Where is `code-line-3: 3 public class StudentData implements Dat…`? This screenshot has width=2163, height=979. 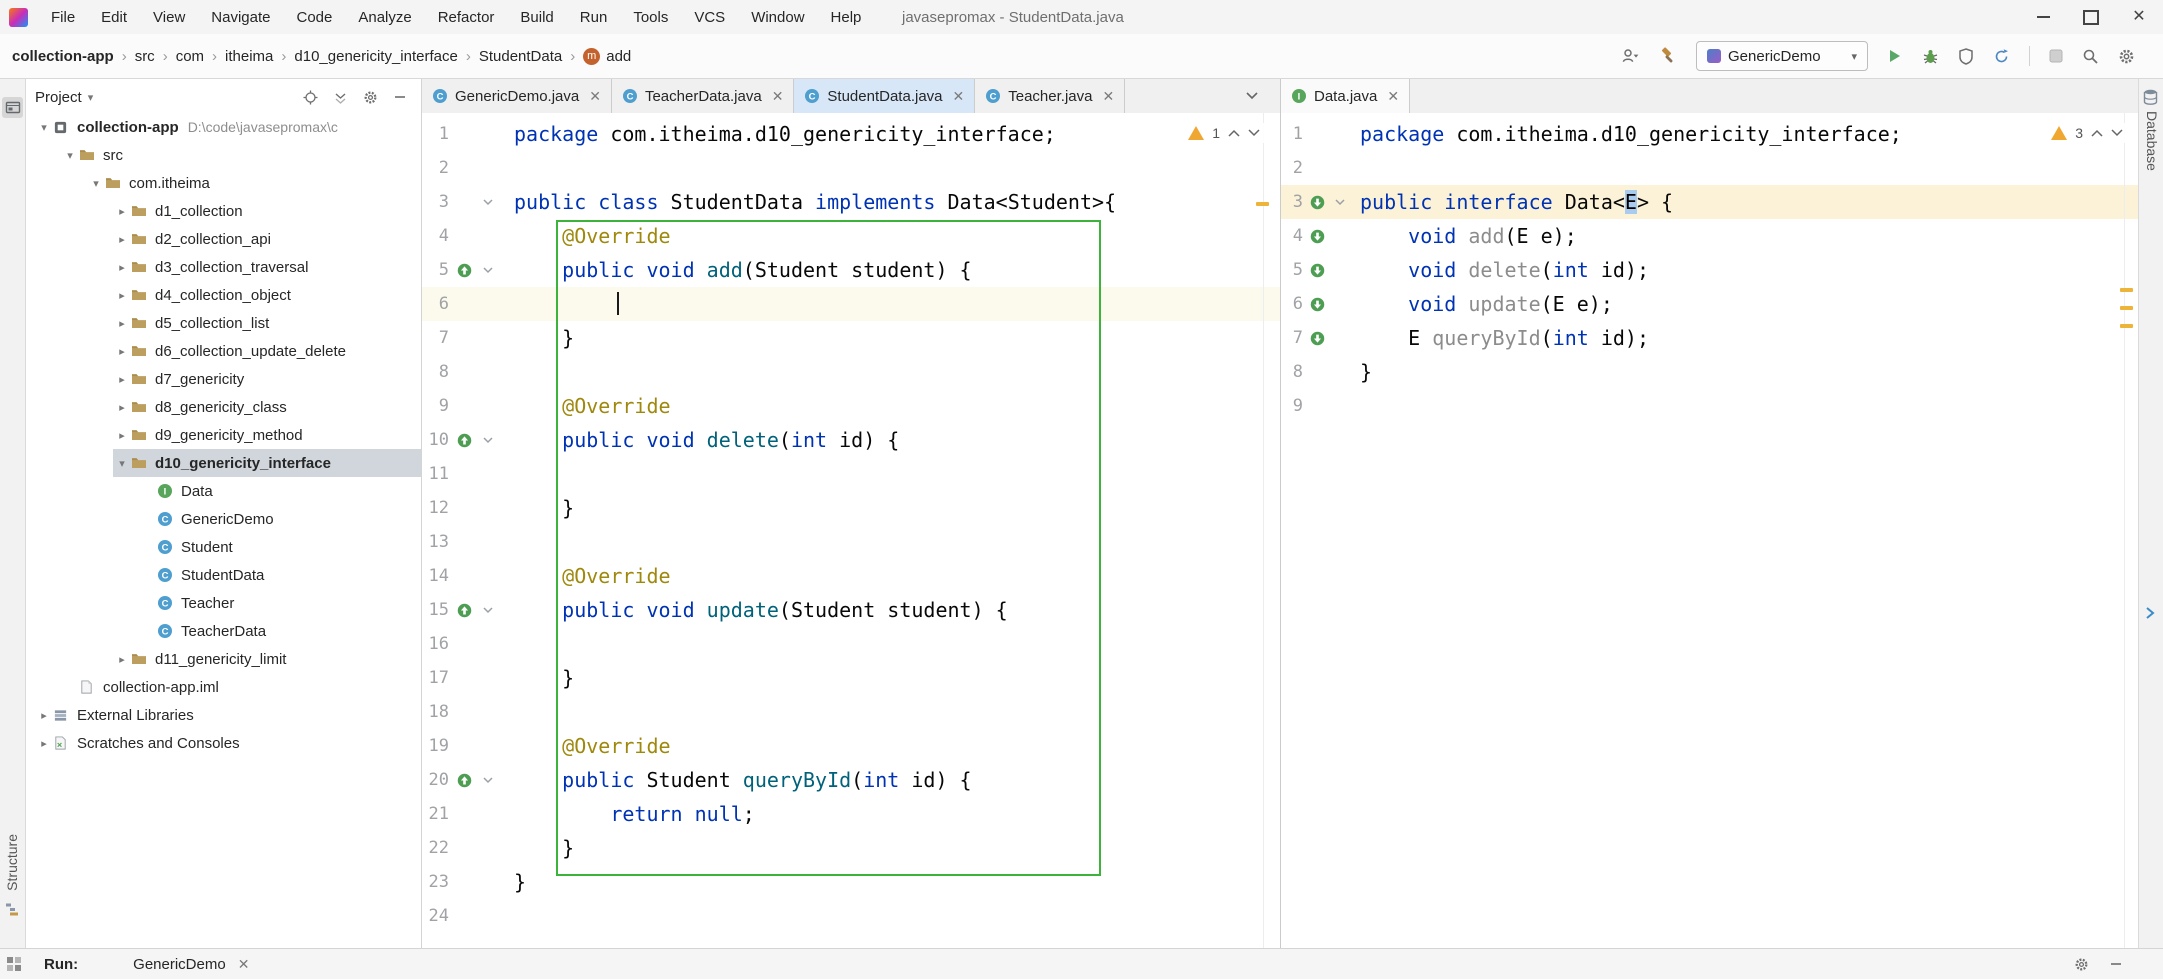
code-line-3: 3 public class StudentData implements Dat… is located at coordinates (851, 202).